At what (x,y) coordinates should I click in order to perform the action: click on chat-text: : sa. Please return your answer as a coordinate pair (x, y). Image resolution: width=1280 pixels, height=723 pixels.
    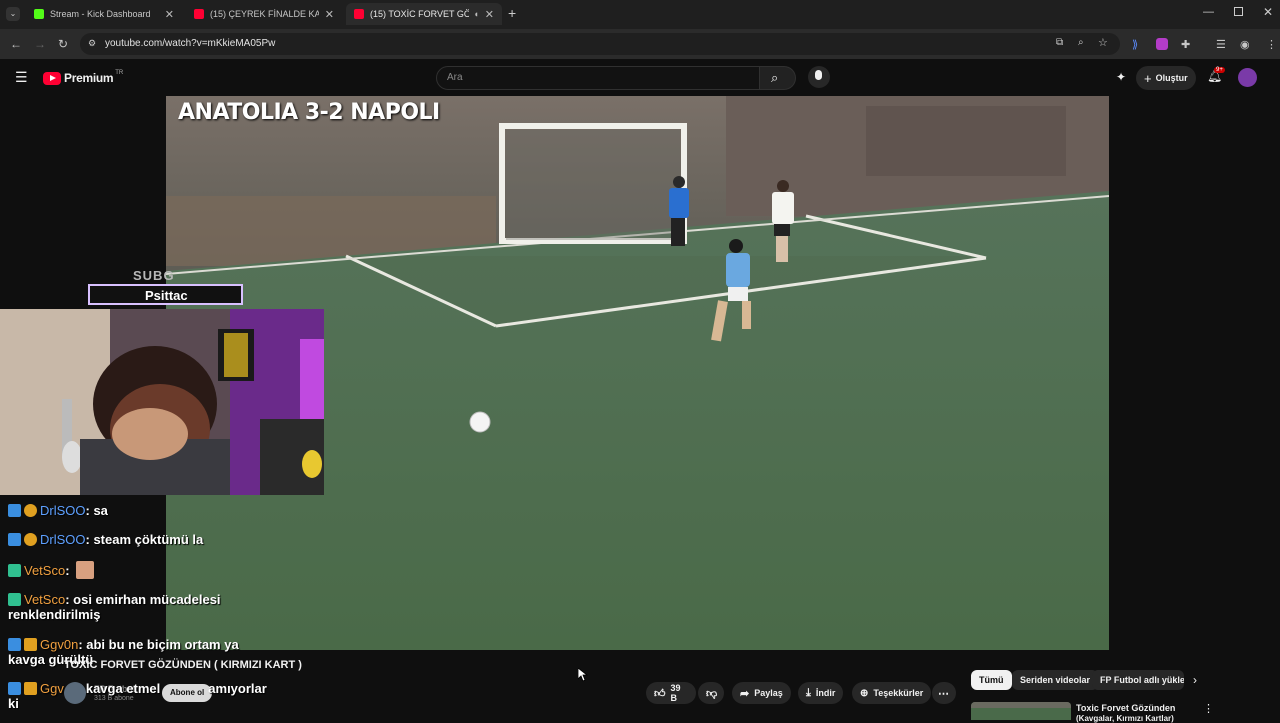
    Looking at the image, I should click on (96, 510).